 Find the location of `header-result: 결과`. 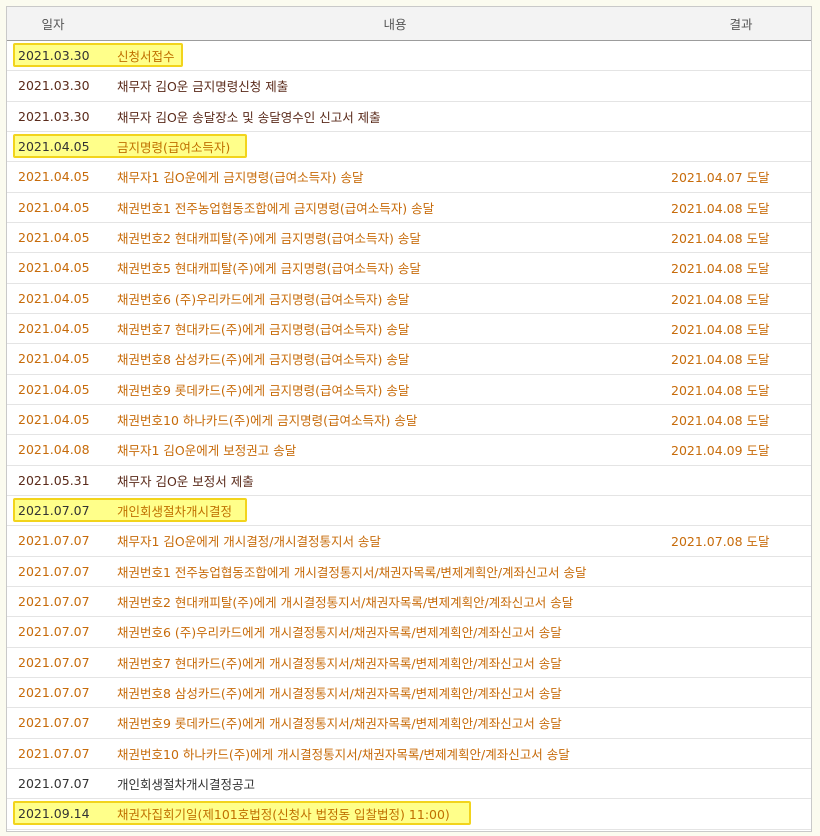

header-result: 결과 is located at coordinates (741, 24).